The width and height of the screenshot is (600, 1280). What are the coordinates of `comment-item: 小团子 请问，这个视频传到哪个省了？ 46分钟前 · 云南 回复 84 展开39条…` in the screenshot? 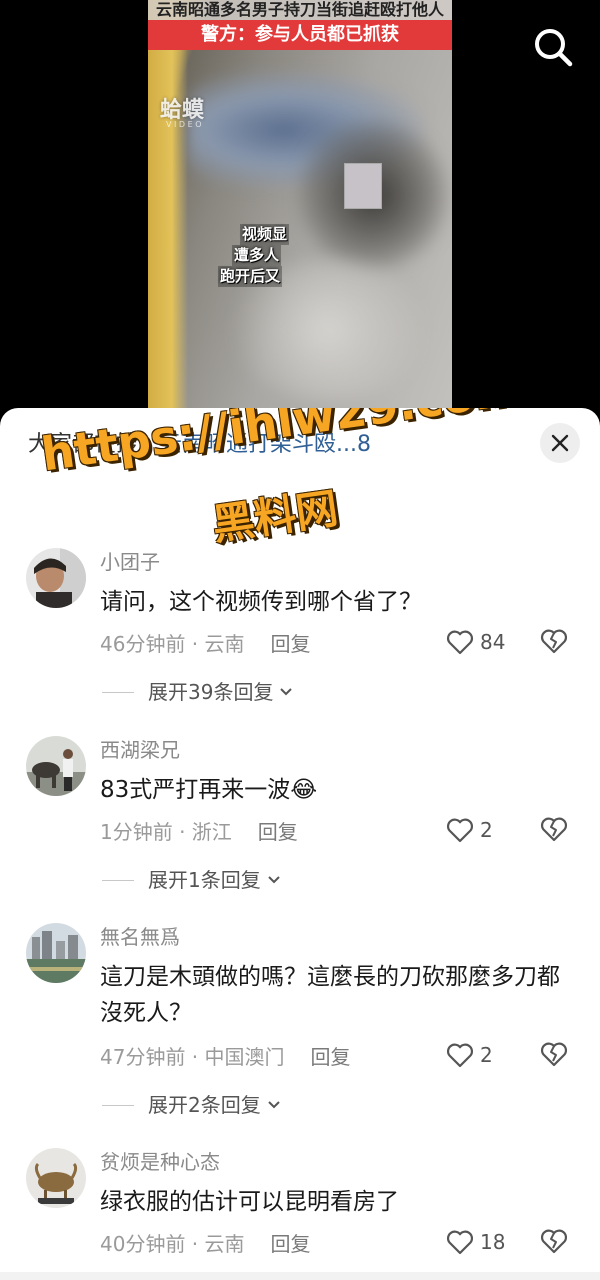 It's located at (300, 633).